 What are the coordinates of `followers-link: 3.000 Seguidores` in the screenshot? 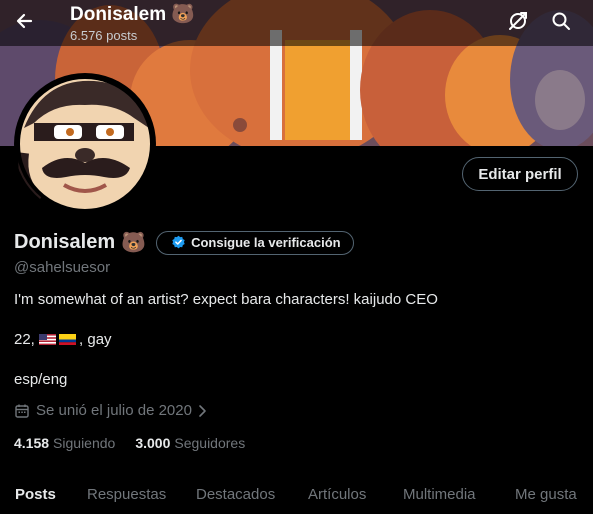 It's located at (190, 443).